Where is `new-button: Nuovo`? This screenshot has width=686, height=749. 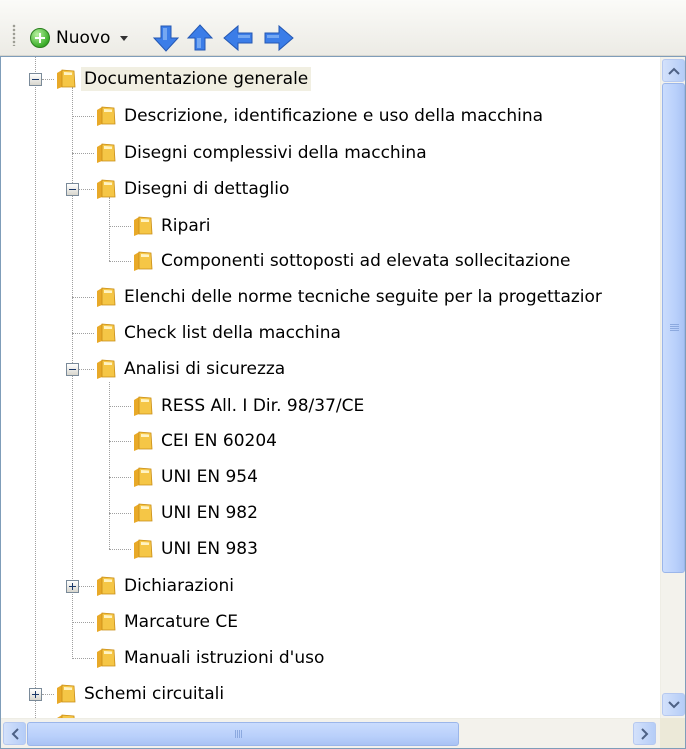 new-button: Nuovo is located at coordinates (79, 38).